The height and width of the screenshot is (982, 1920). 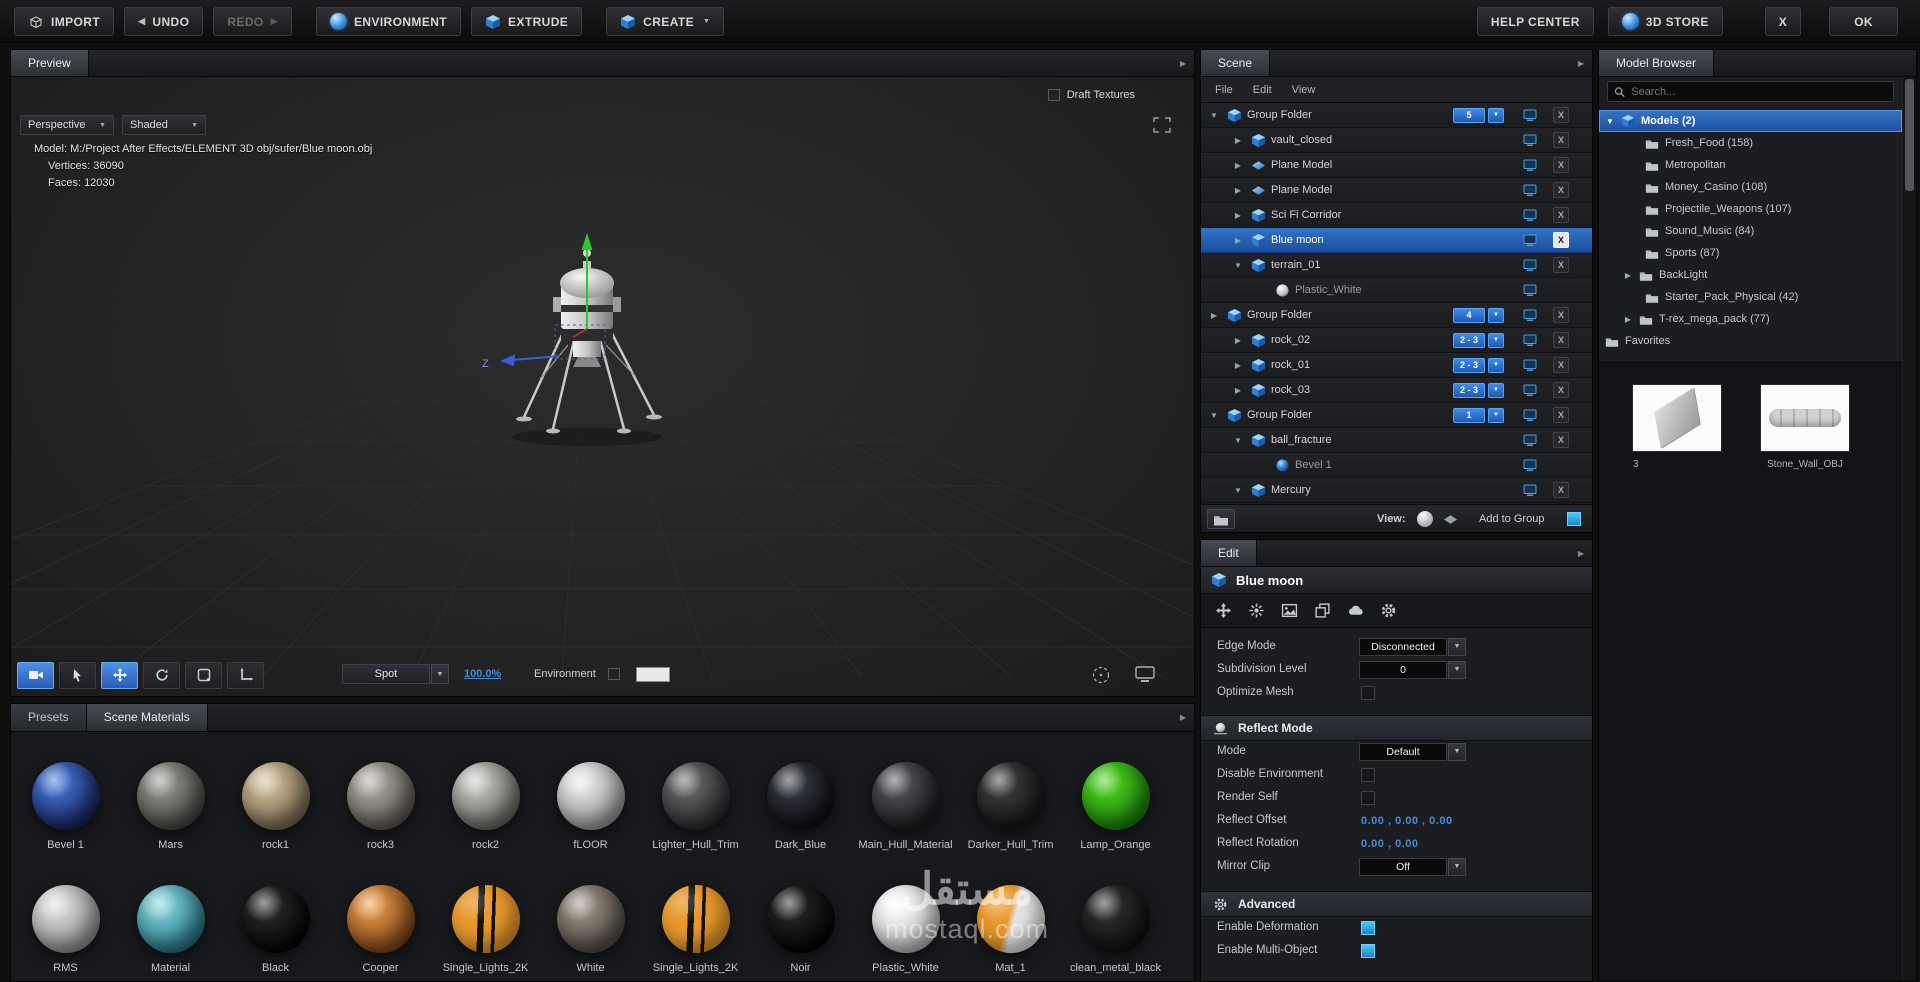 I want to click on scene-row: ▼ ball_fracture X, so click(x=1396, y=440).